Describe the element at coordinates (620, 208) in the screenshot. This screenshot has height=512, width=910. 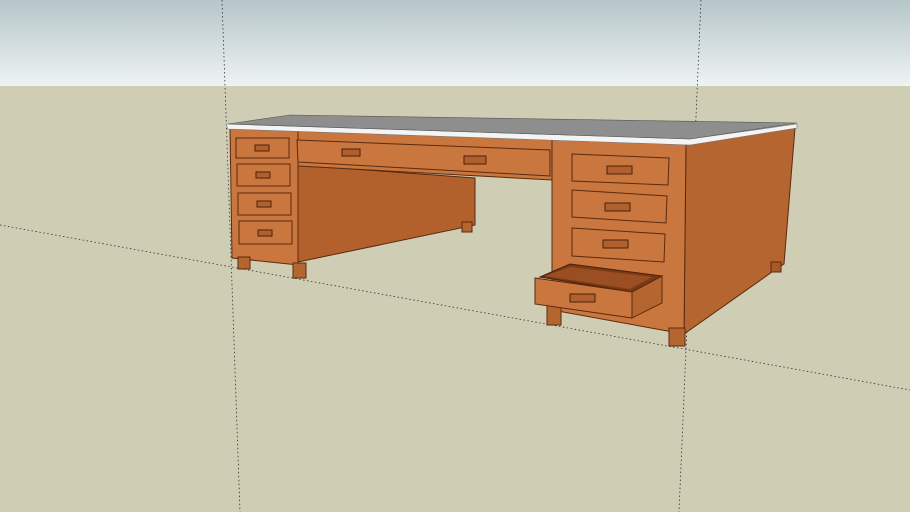
I see `right-drawers` at that location.